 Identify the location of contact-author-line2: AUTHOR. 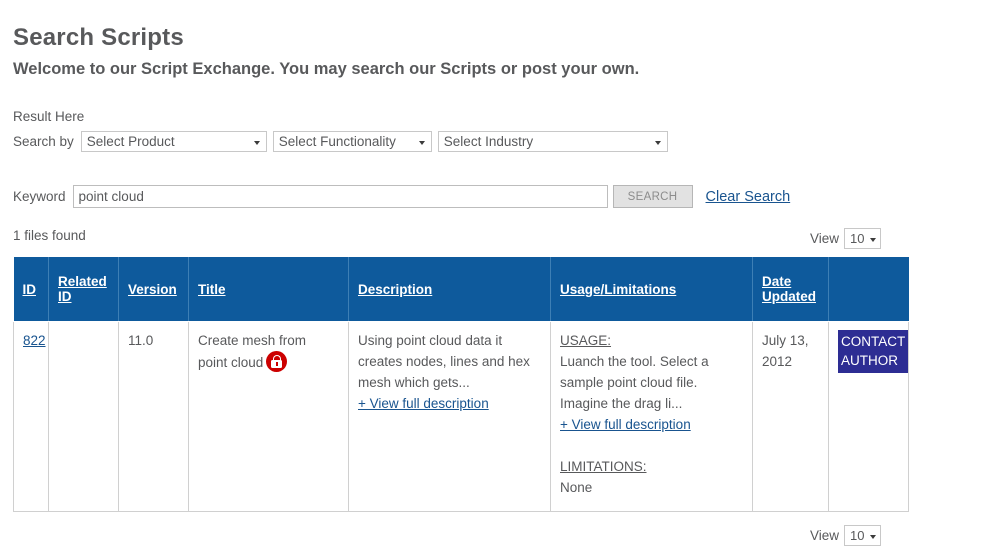
(869, 360).